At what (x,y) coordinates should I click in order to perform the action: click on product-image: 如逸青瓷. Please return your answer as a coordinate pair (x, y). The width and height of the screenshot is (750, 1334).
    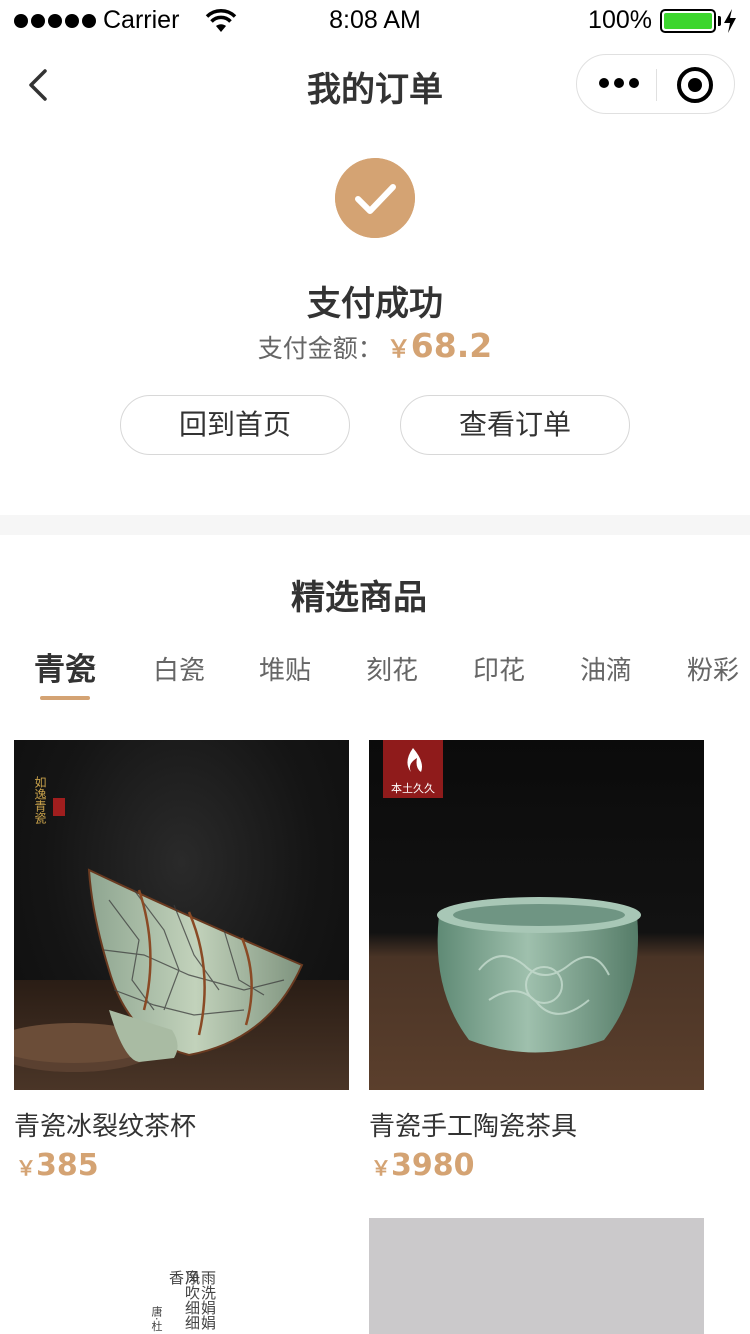
    Looking at the image, I should click on (181, 915).